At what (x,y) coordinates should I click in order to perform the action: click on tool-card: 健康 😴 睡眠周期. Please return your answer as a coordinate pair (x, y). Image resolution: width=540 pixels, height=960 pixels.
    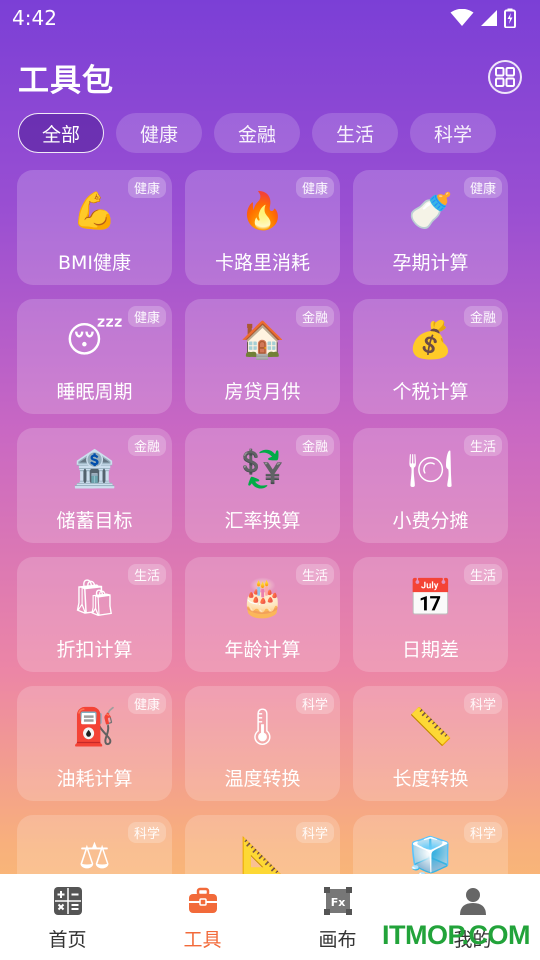
    Looking at the image, I should click on (94, 356).